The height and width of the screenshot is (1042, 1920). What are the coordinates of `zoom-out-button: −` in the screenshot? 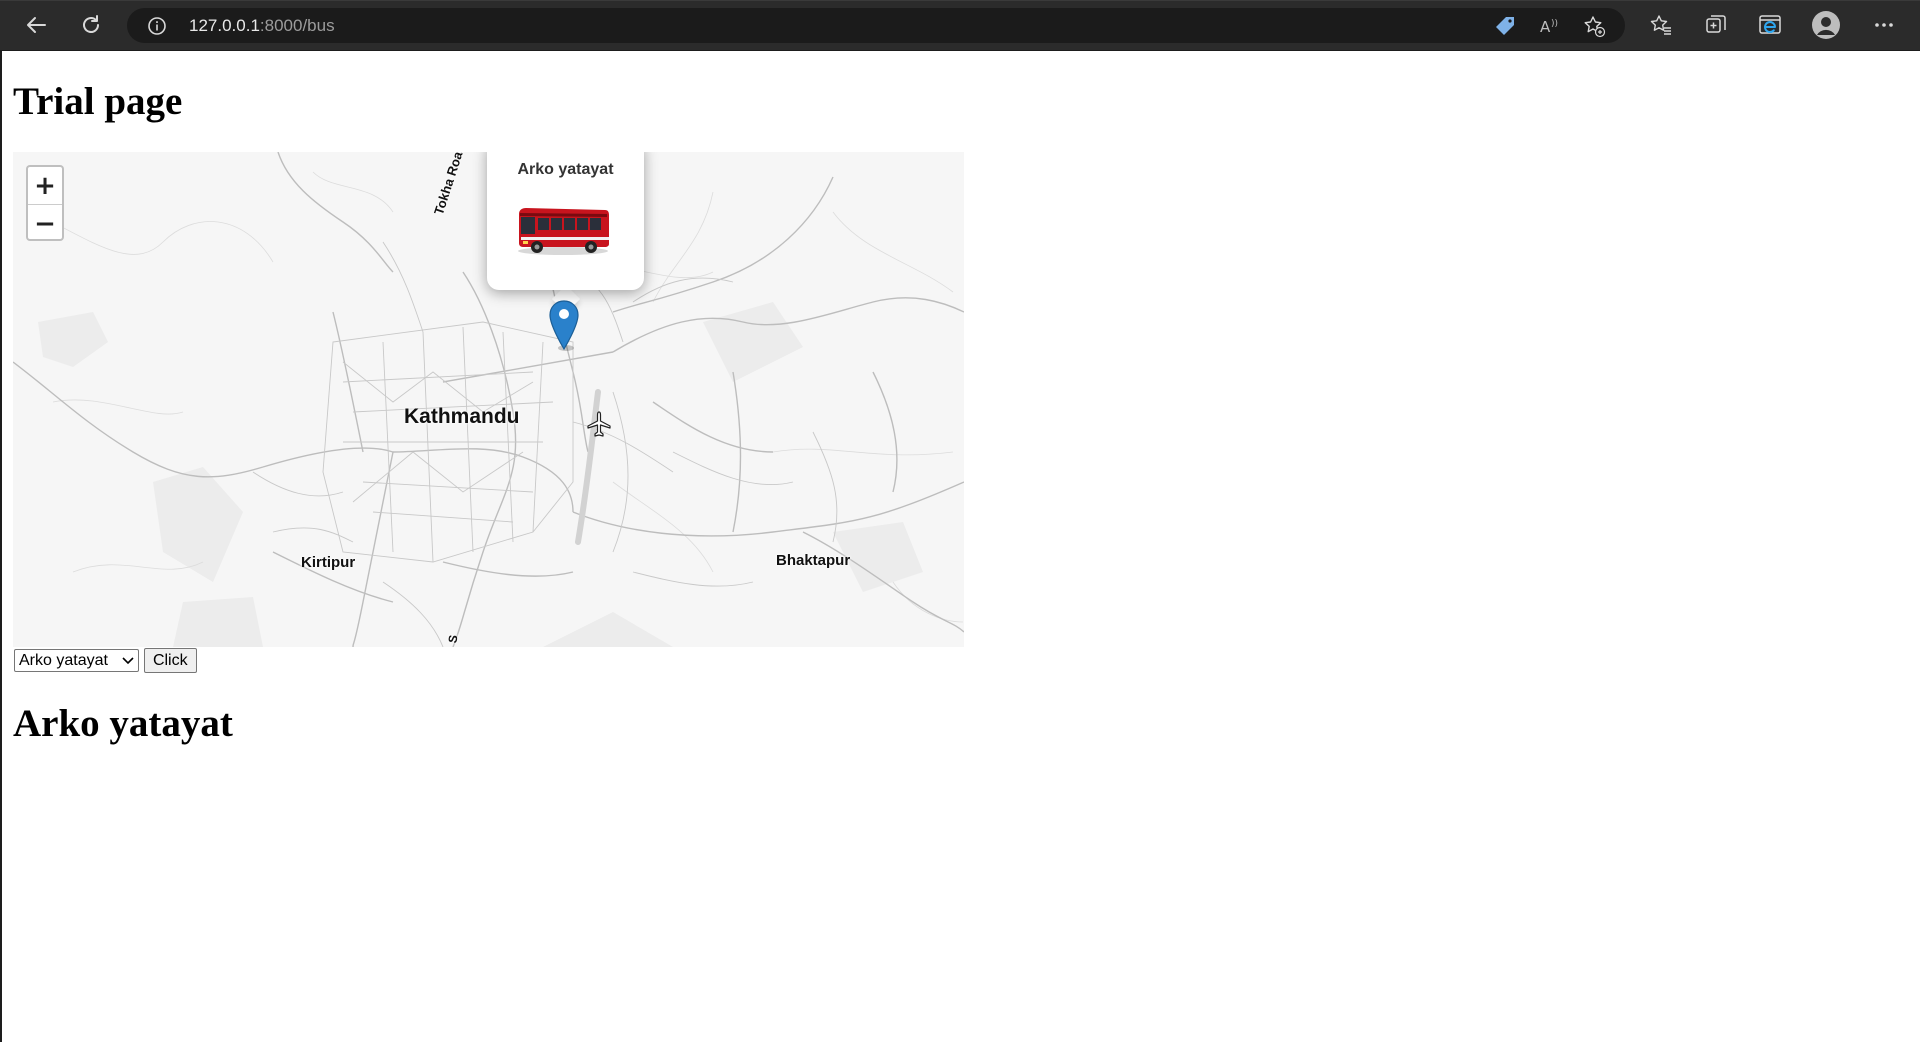 It's located at (45, 222).